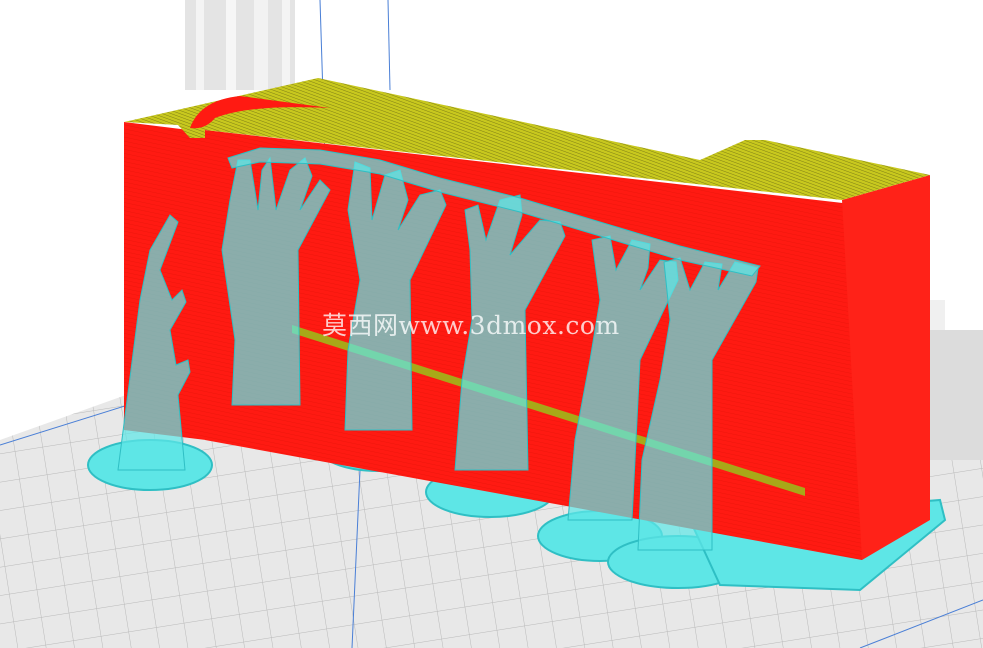  I want to click on printer-frame-column, so click(240, 45).